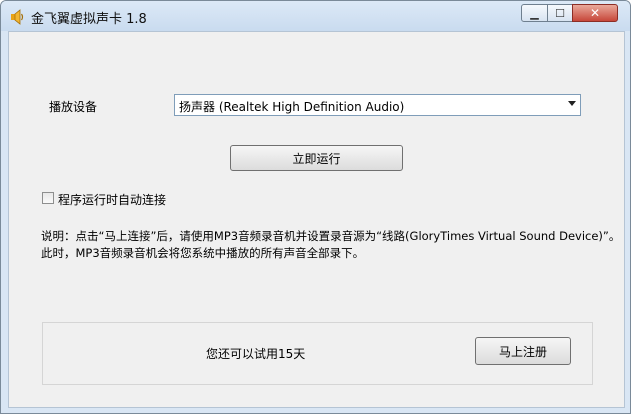 Image resolution: width=631 pixels, height=414 pixels. I want to click on maximize-icon: ☐, so click(560, 13).